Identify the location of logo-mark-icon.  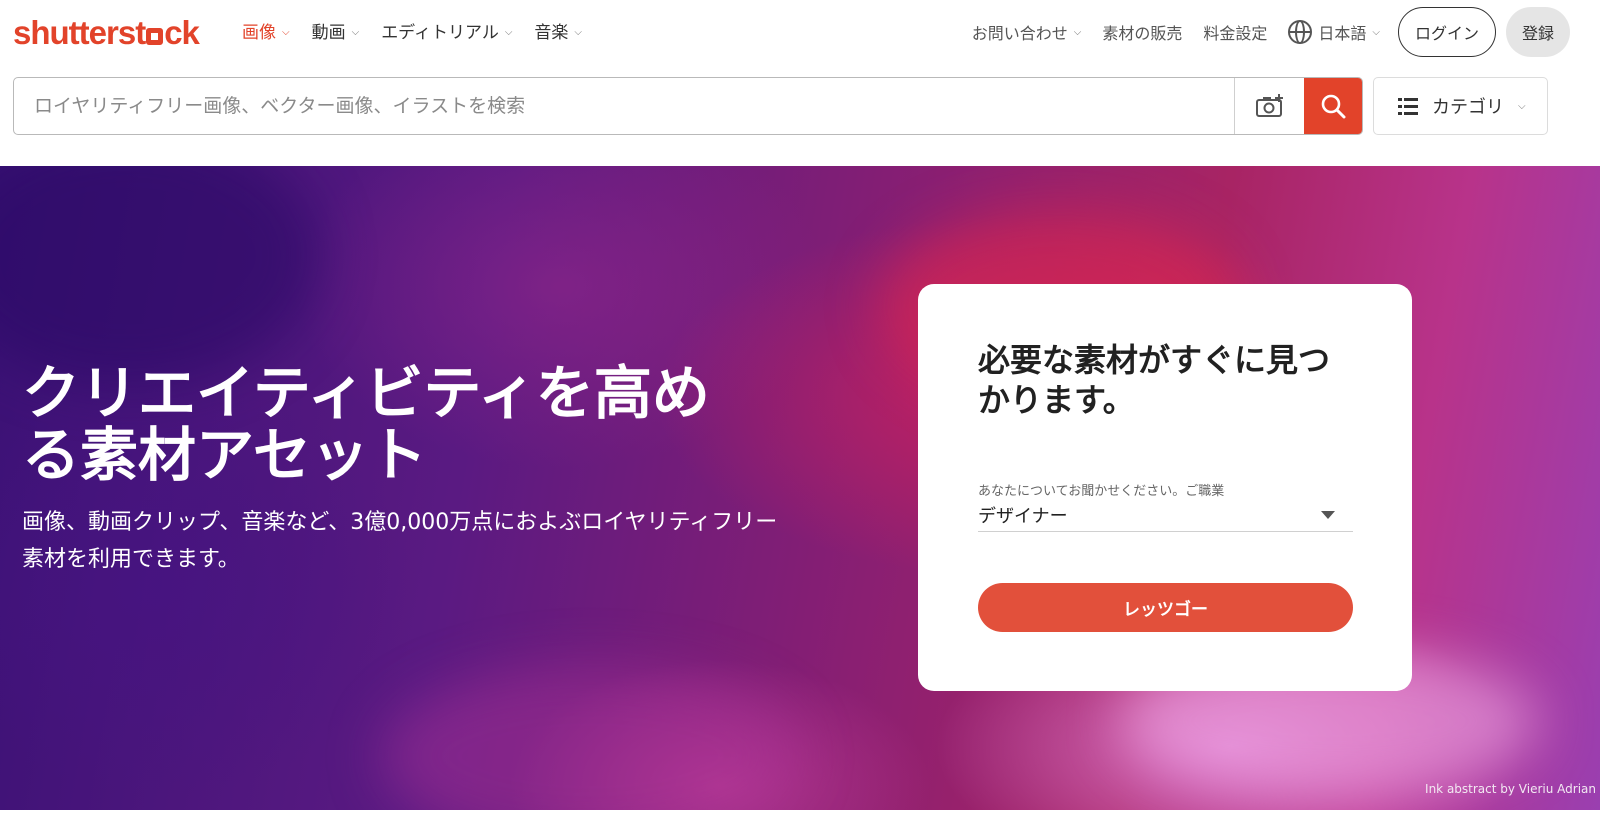
(155, 36).